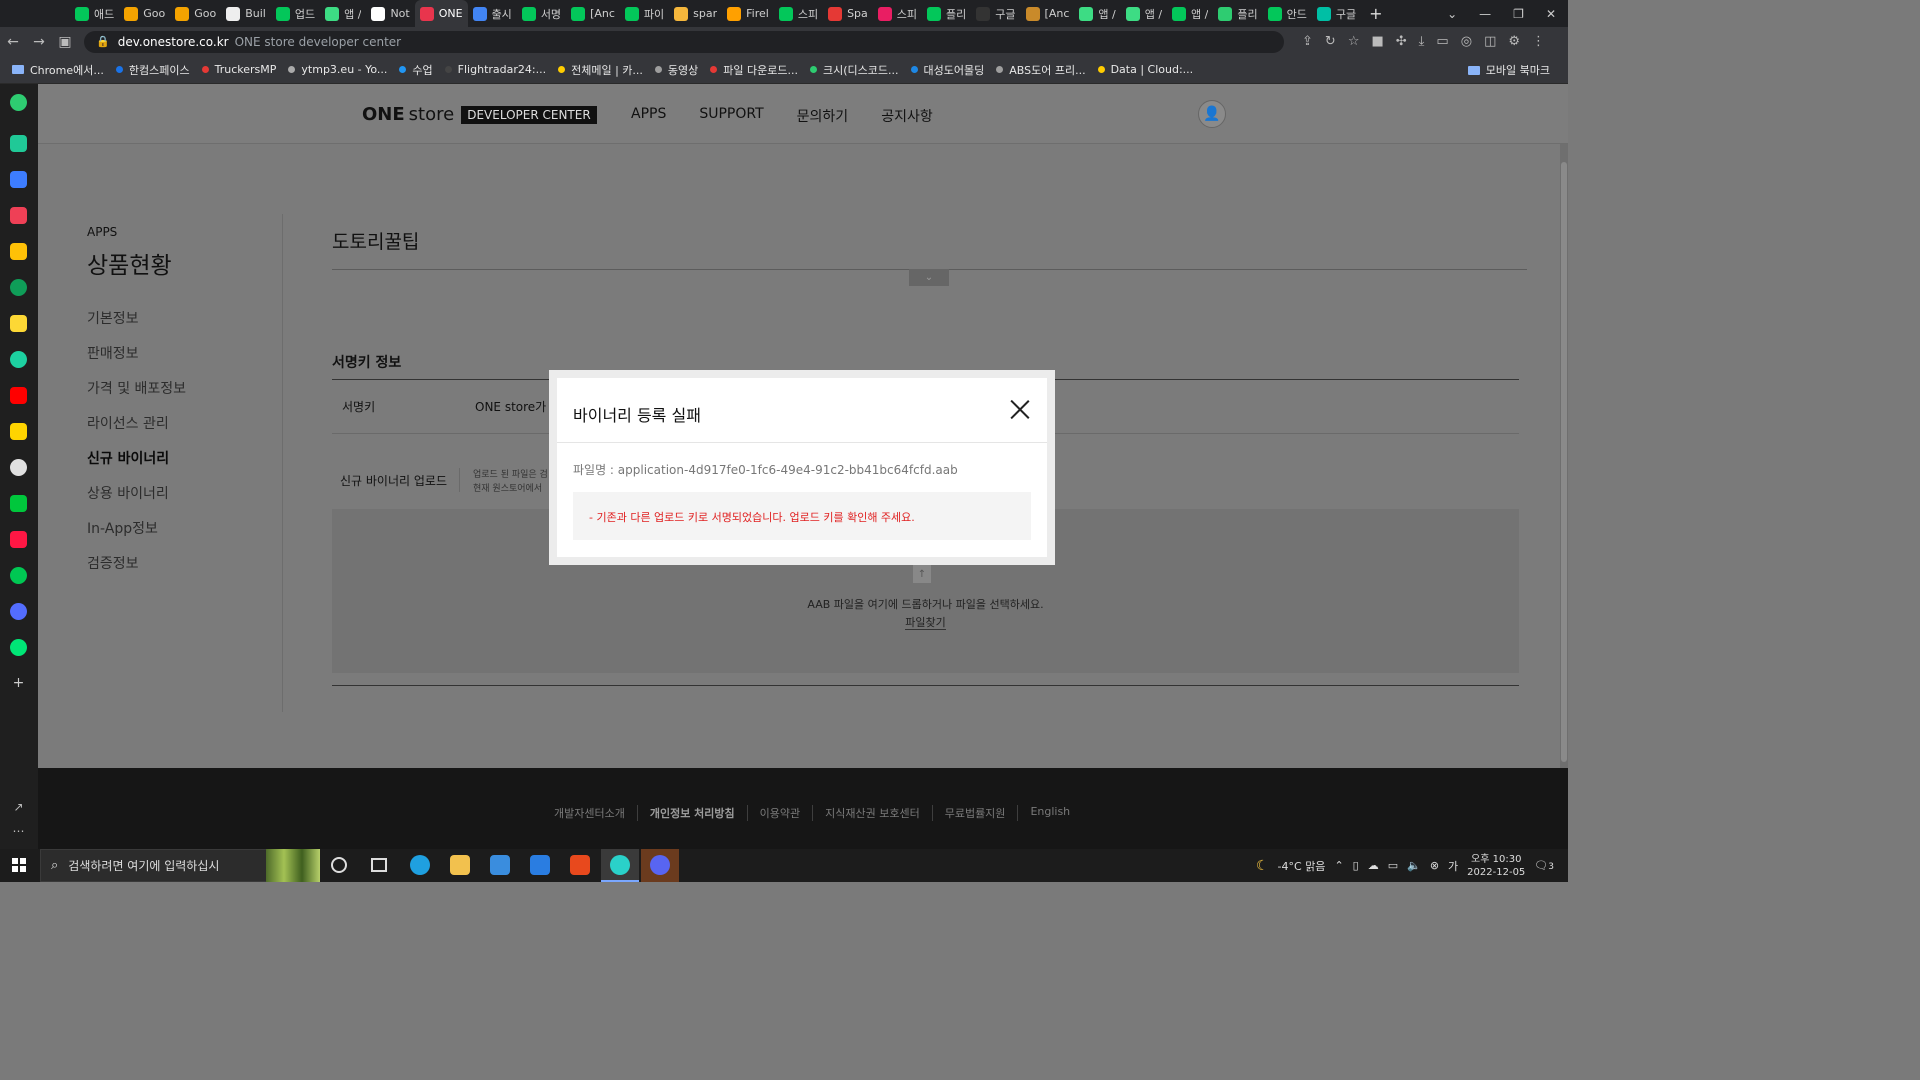  Describe the element at coordinates (18, 683) in the screenshot. I see `sidebar-add-icon: +` at that location.